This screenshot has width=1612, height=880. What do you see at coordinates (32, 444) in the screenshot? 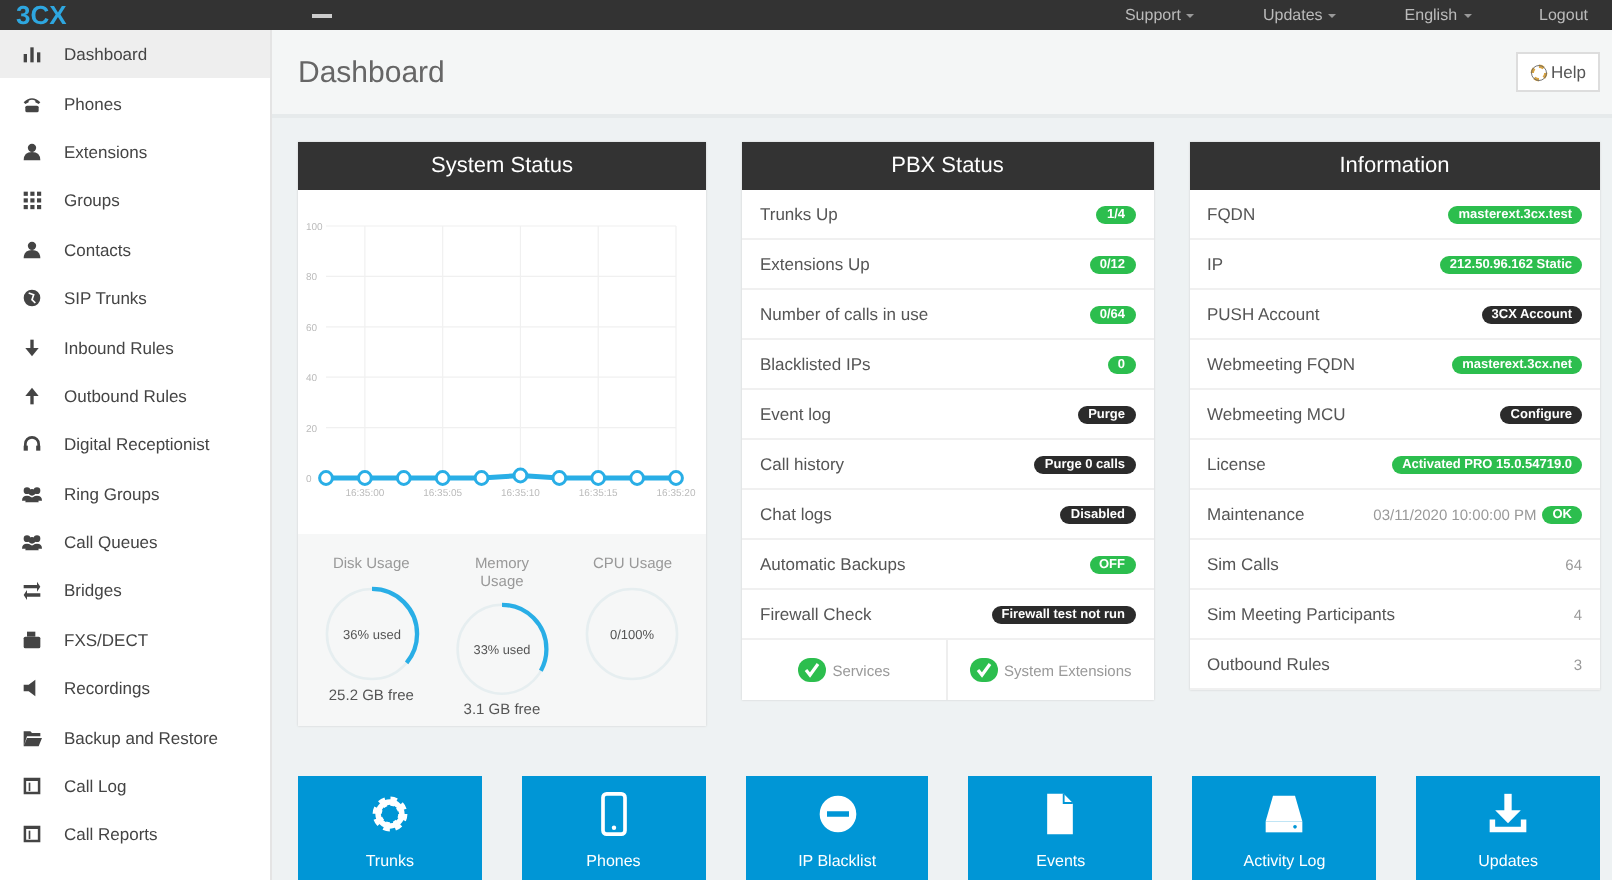
I see `headset-icon` at bounding box center [32, 444].